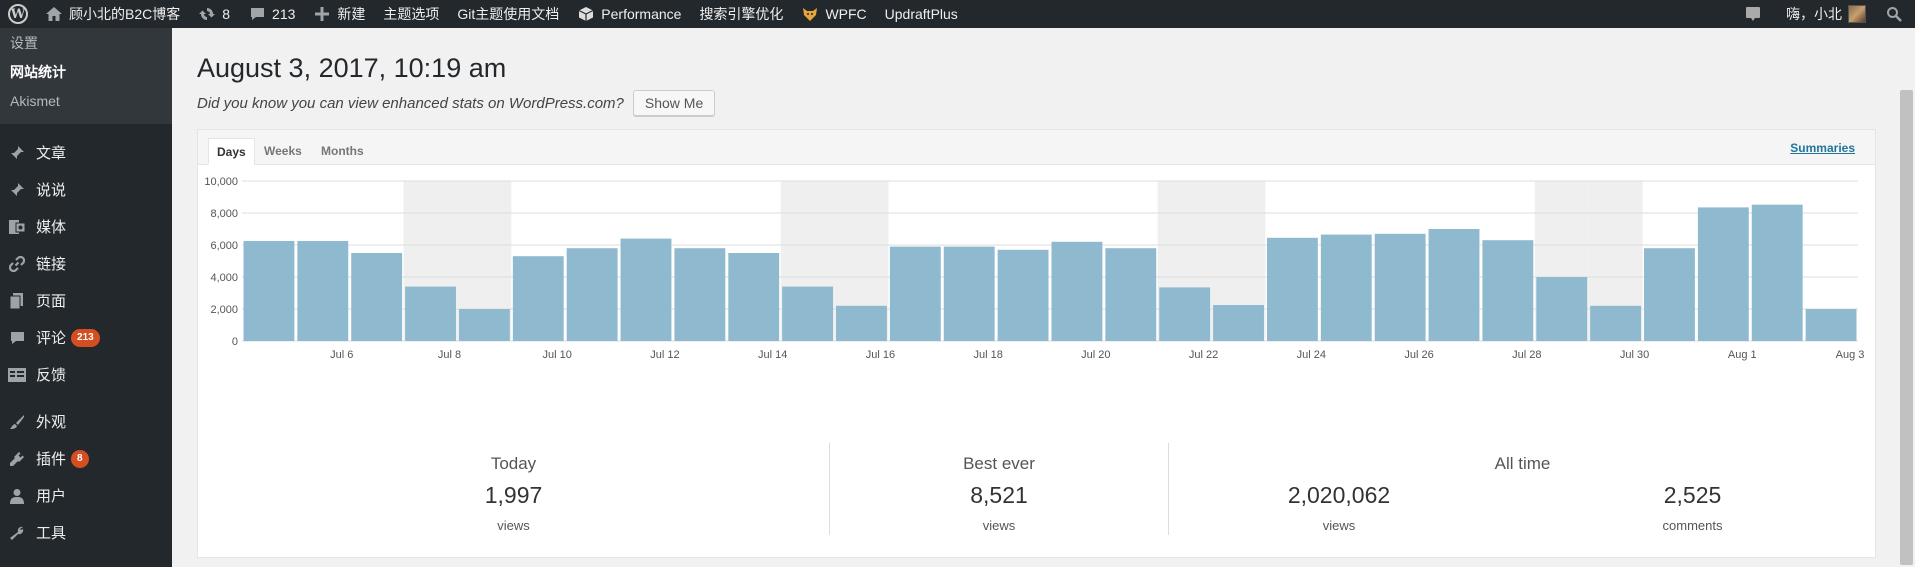 The height and width of the screenshot is (567, 1915). I want to click on all-time-comments: 2,525 comments, so click(1692, 488).